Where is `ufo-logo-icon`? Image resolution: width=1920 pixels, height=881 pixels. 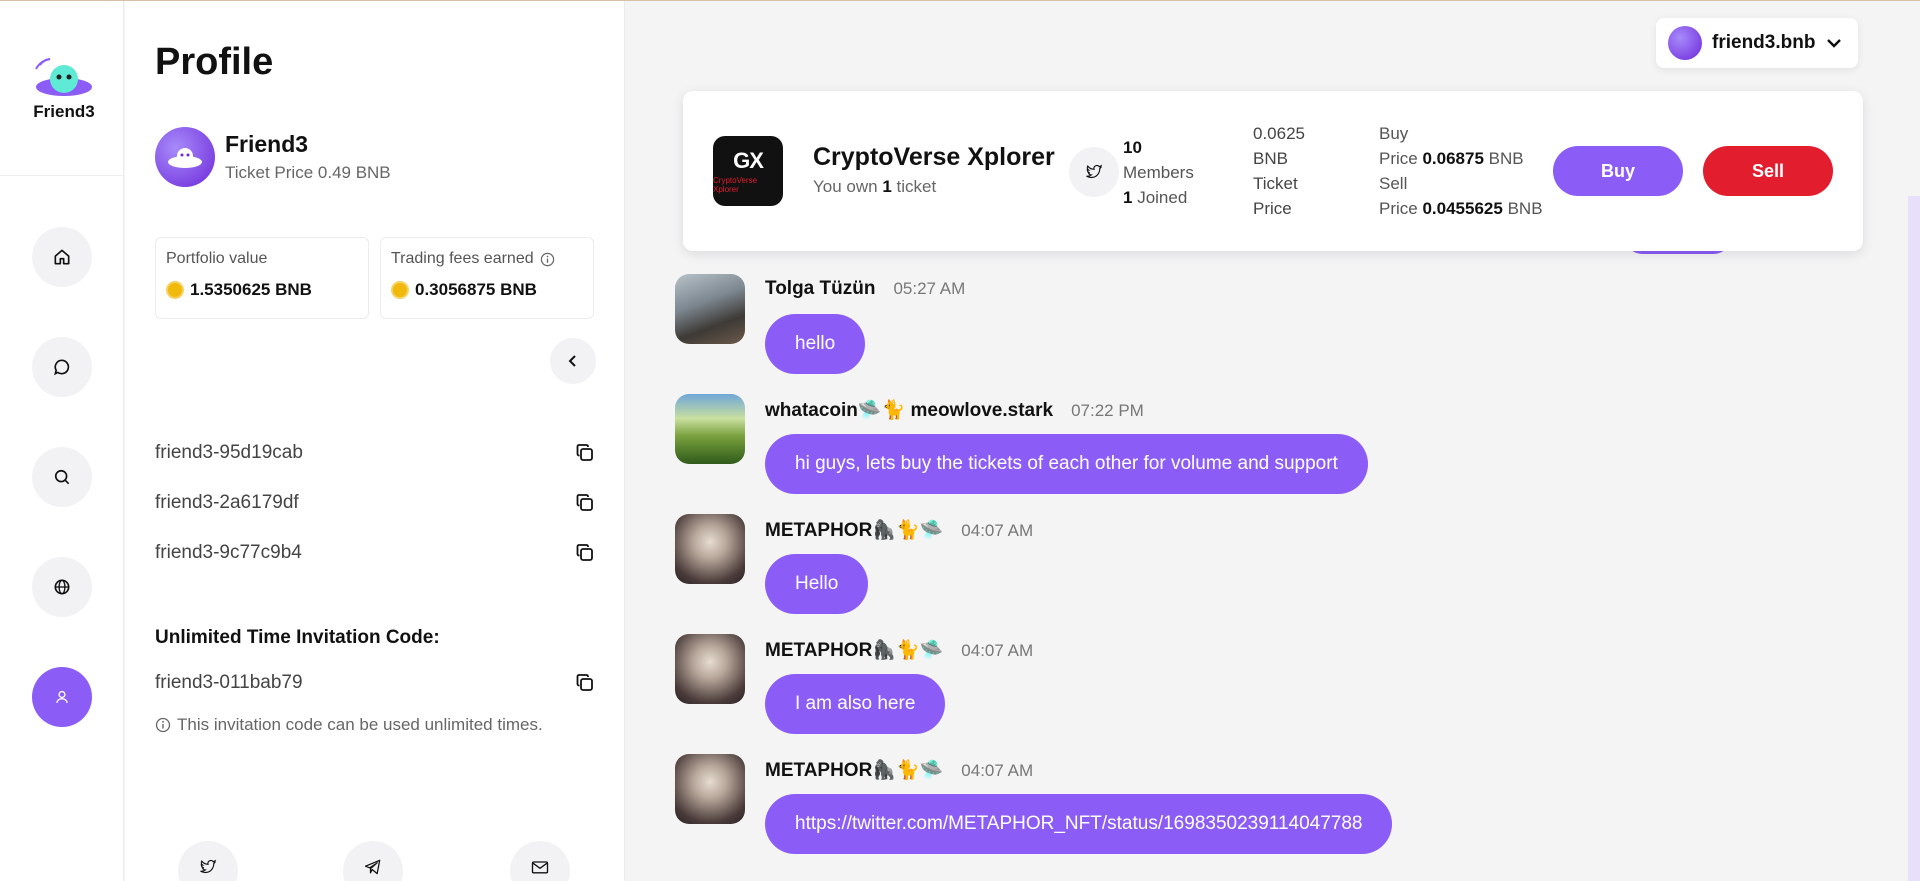 ufo-logo-icon is located at coordinates (63, 77).